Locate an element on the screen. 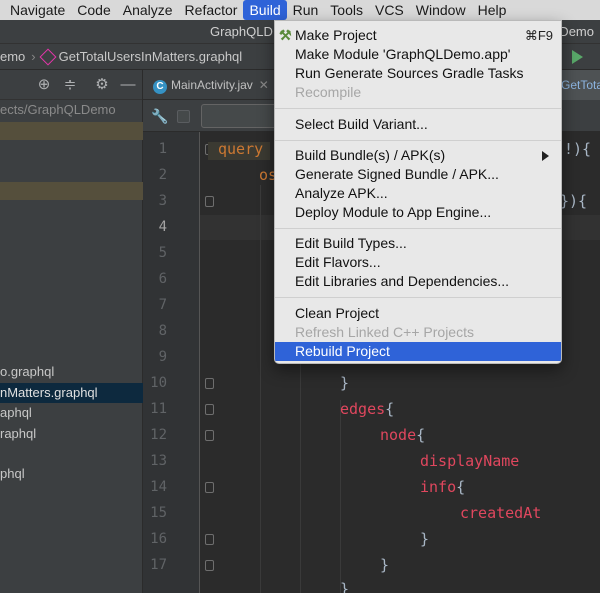  code-field: displayName is located at coordinates (470, 461).